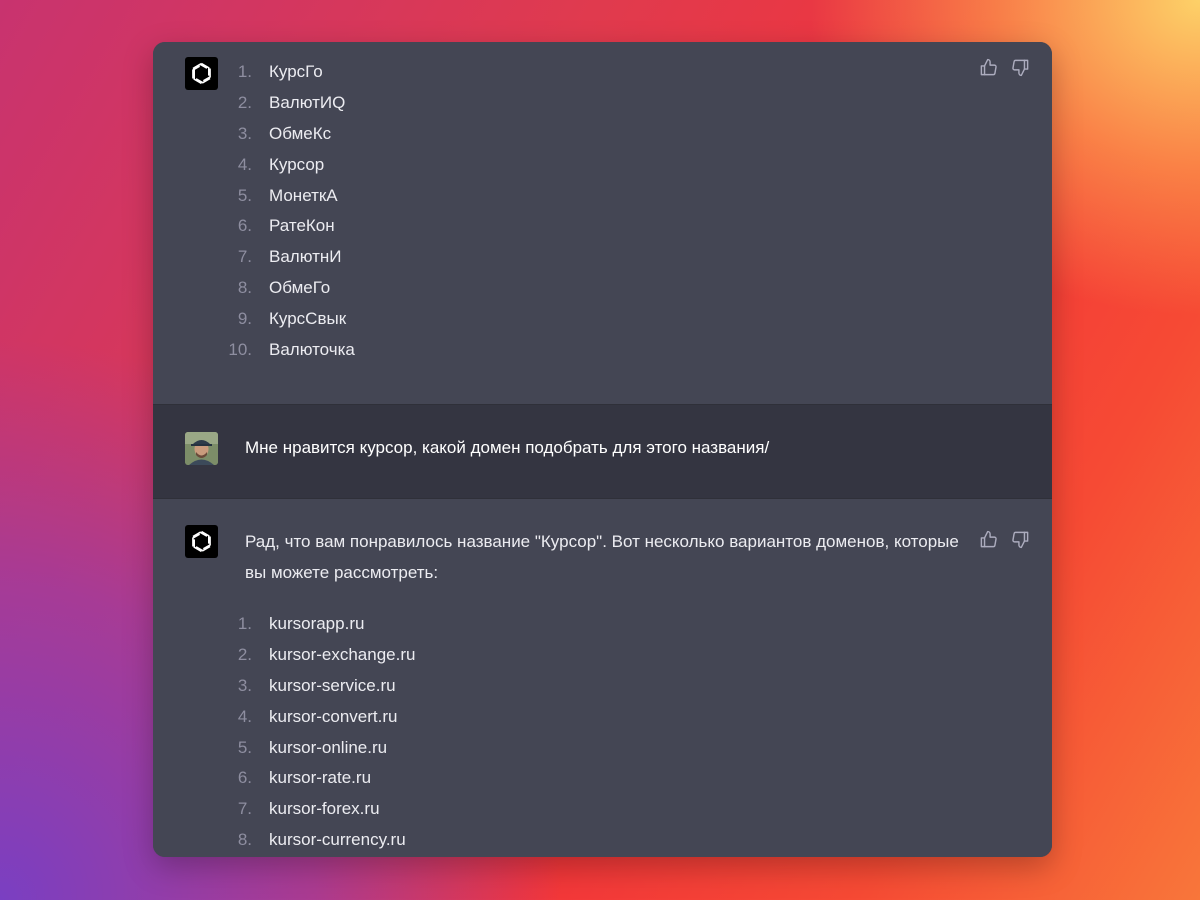 The height and width of the screenshot is (900, 1200). Describe the element at coordinates (240, 349) in the screenshot. I see `list-item-number: 10.` at that location.